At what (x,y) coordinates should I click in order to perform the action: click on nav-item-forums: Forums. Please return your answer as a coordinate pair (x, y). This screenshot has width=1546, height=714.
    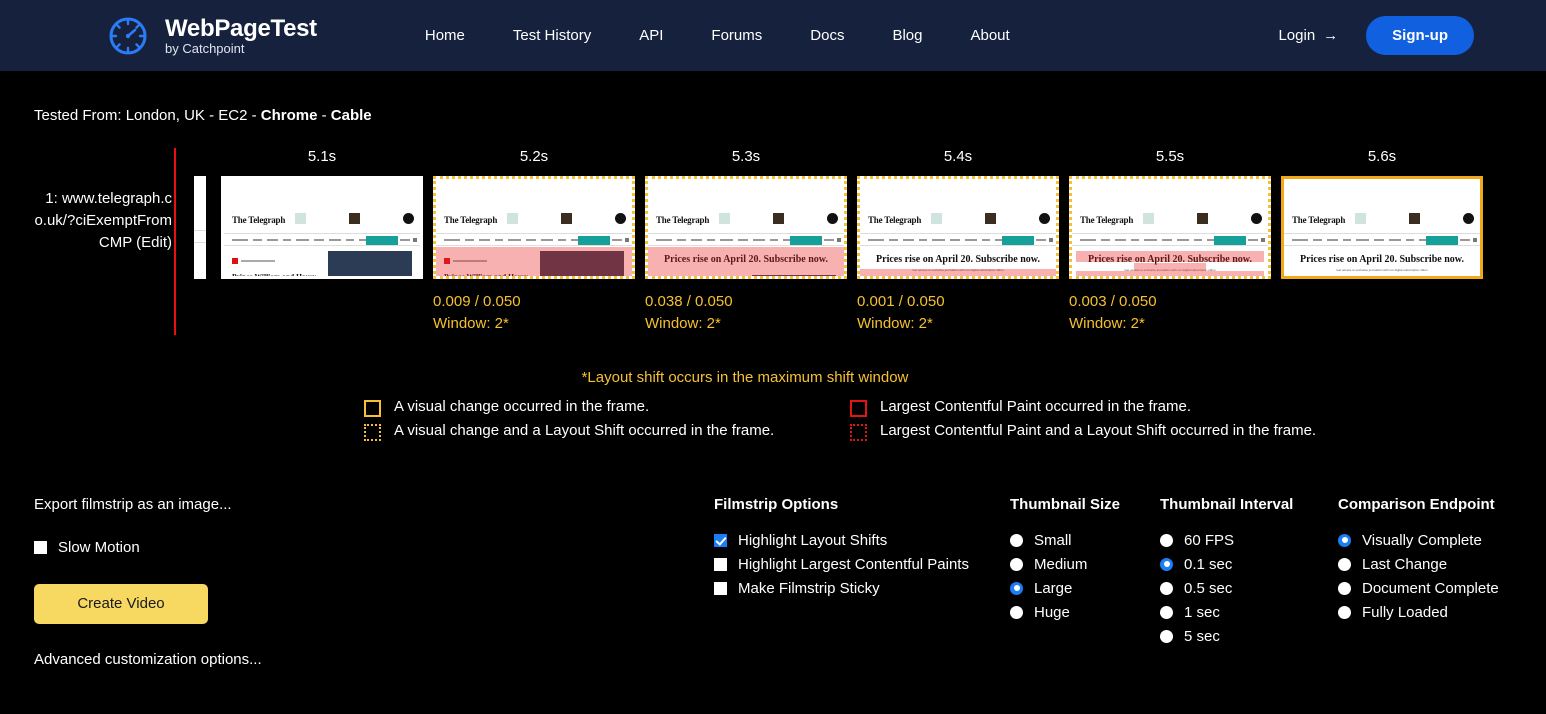
    Looking at the image, I should click on (736, 35).